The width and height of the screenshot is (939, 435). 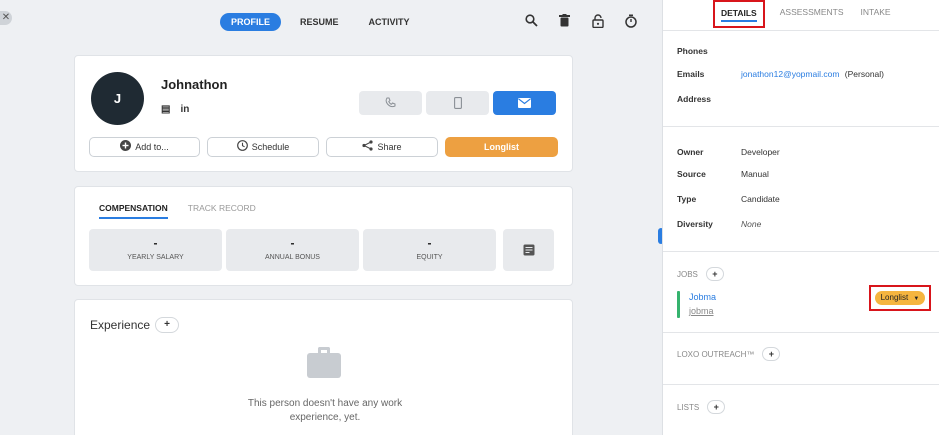 I want to click on add-job-button: +, so click(x=714, y=274).